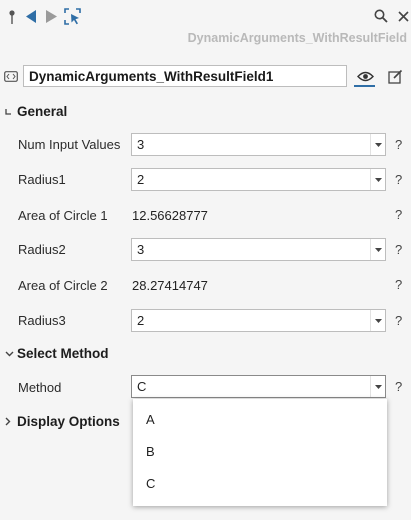 The width and height of the screenshot is (411, 520). What do you see at coordinates (68, 421) in the screenshot?
I see `section-display-options-label: Display Options` at bounding box center [68, 421].